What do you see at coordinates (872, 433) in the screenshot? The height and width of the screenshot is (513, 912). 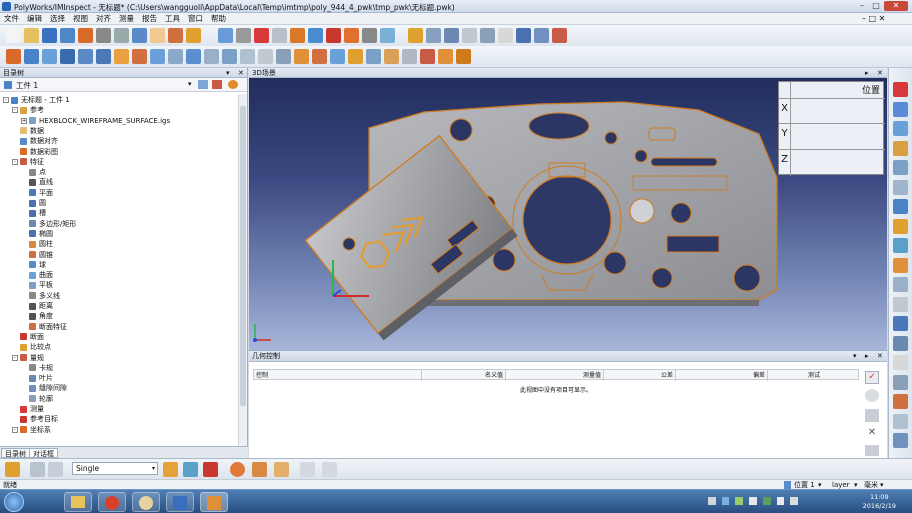 I see `delete-icon: ✕` at bounding box center [872, 433].